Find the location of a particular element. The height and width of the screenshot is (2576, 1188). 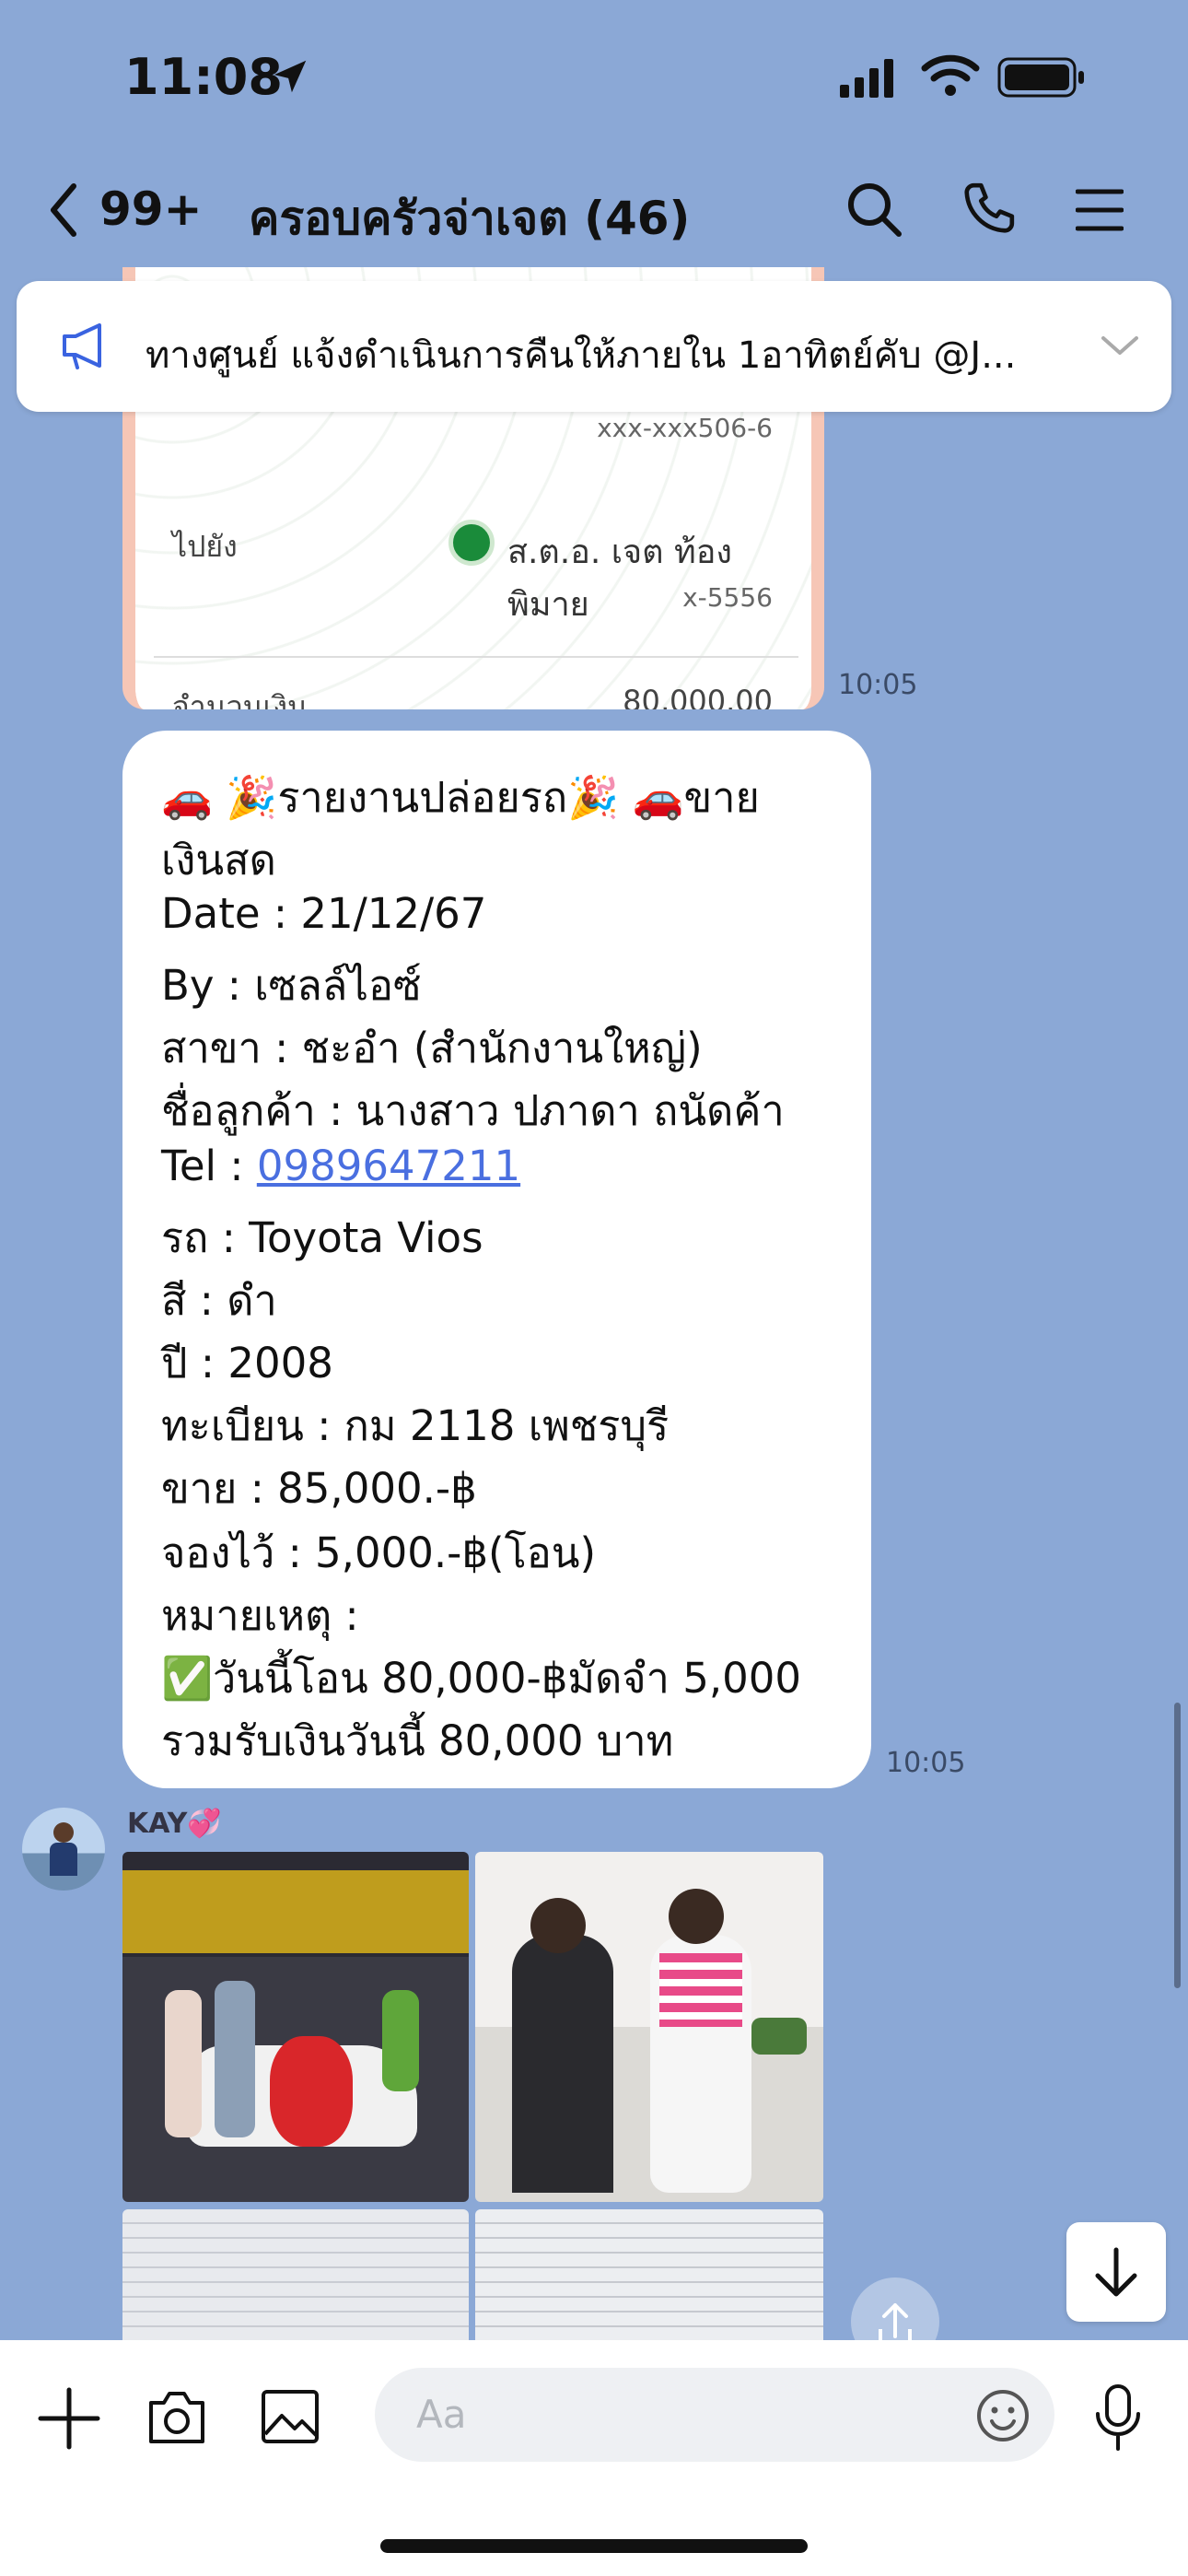

message-line: รวมรับเงินวันนี้ 80,000 บาท is located at coordinates (417, 1740).